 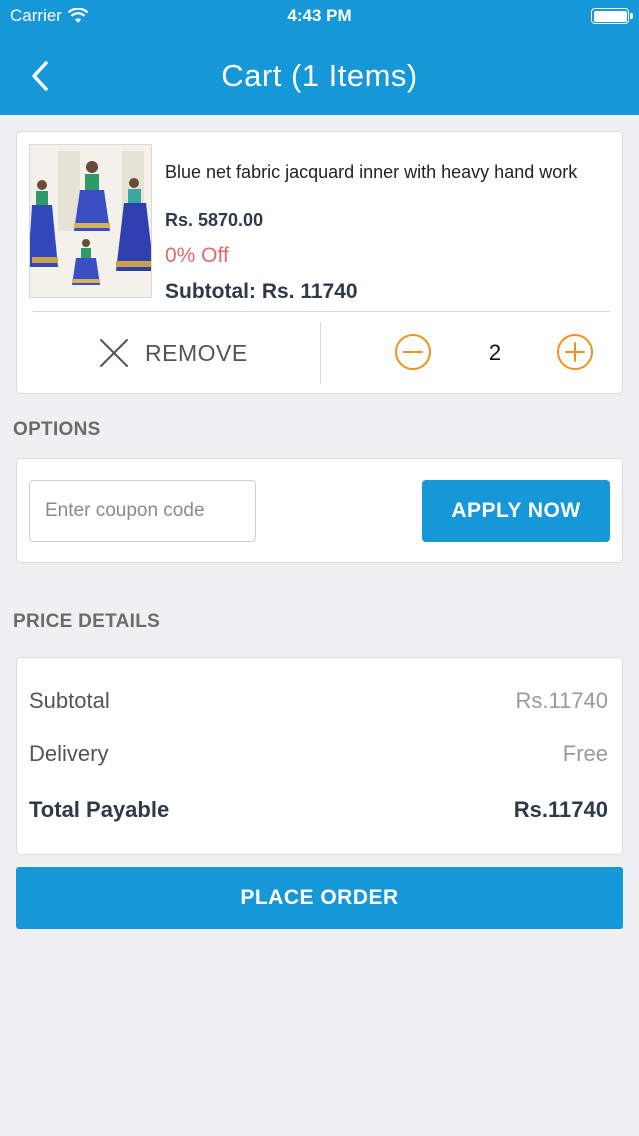 What do you see at coordinates (57, 429) in the screenshot?
I see `options-section-title: OPTIONS` at bounding box center [57, 429].